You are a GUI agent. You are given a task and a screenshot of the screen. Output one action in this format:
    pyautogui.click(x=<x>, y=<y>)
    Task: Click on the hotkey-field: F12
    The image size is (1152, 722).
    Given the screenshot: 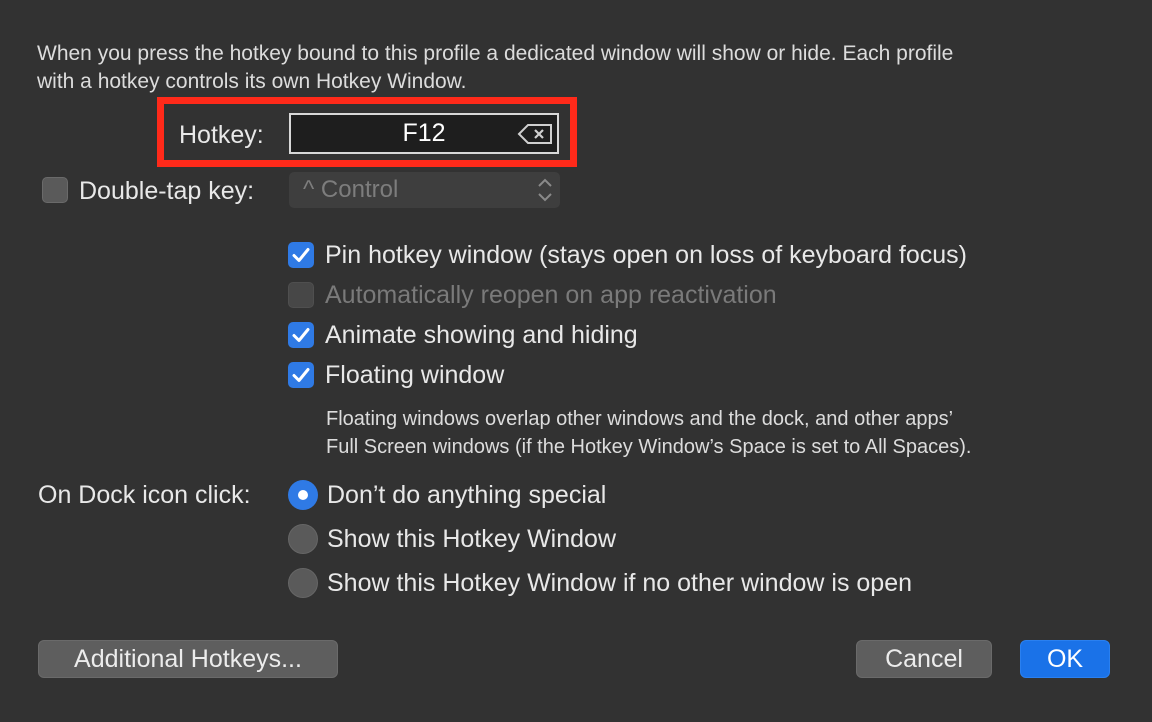 What is the action you would take?
    pyautogui.click(x=424, y=133)
    